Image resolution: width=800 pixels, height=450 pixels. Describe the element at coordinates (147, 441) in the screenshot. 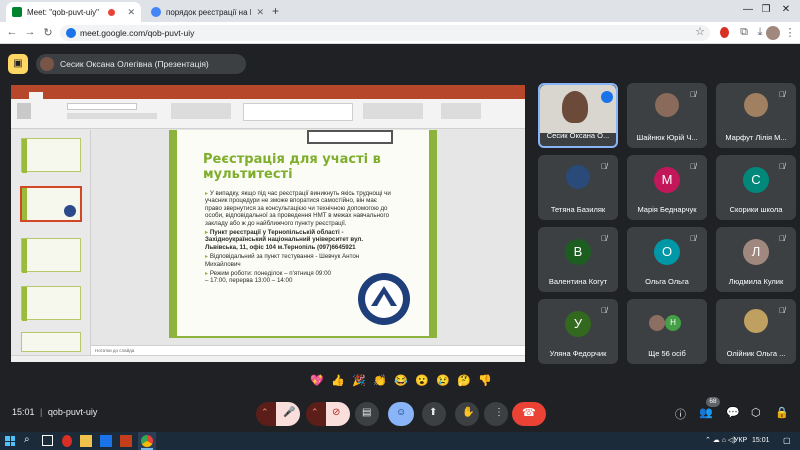

I see `chrome-taskbar-button` at that location.